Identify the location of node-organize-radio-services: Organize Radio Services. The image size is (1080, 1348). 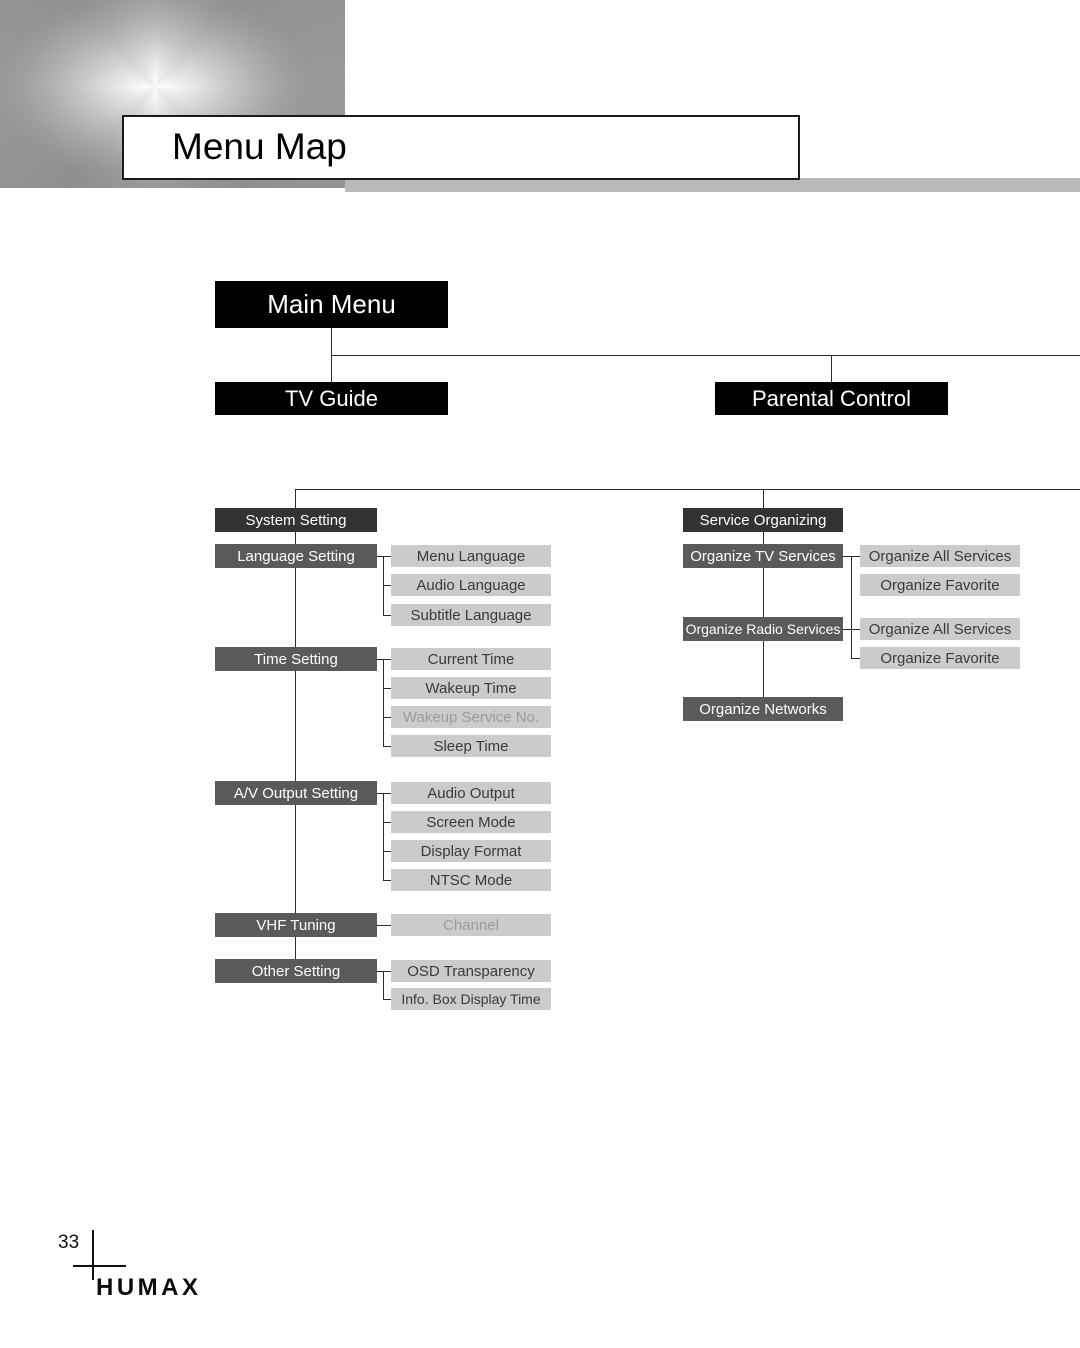
(763, 629).